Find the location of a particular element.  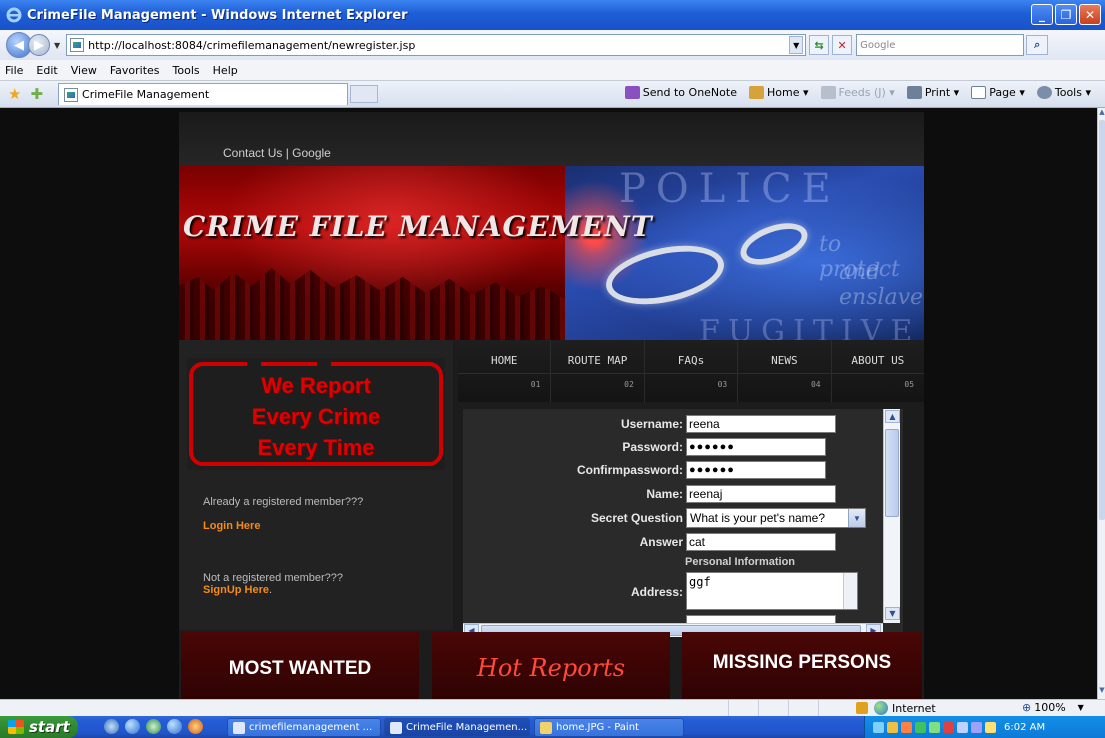

page-label: Page is located at coordinates (1002, 92).